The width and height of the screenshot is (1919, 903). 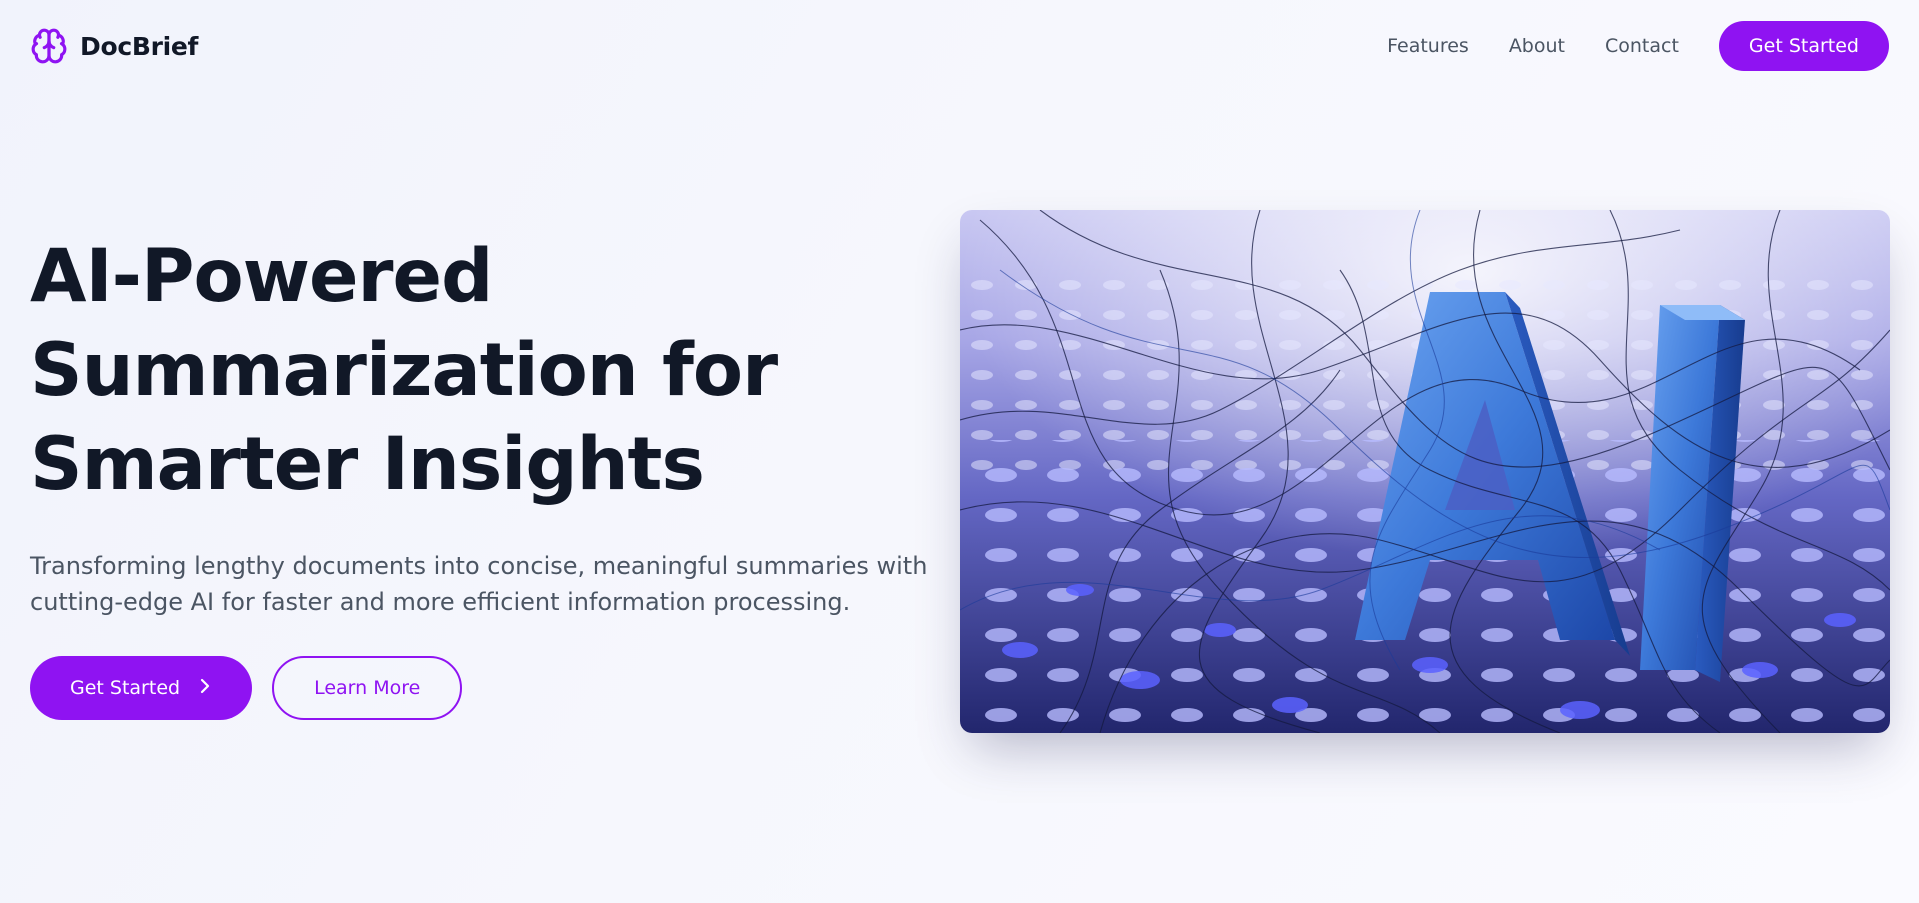 I want to click on nav-link-contact: Contact, so click(x=1642, y=46).